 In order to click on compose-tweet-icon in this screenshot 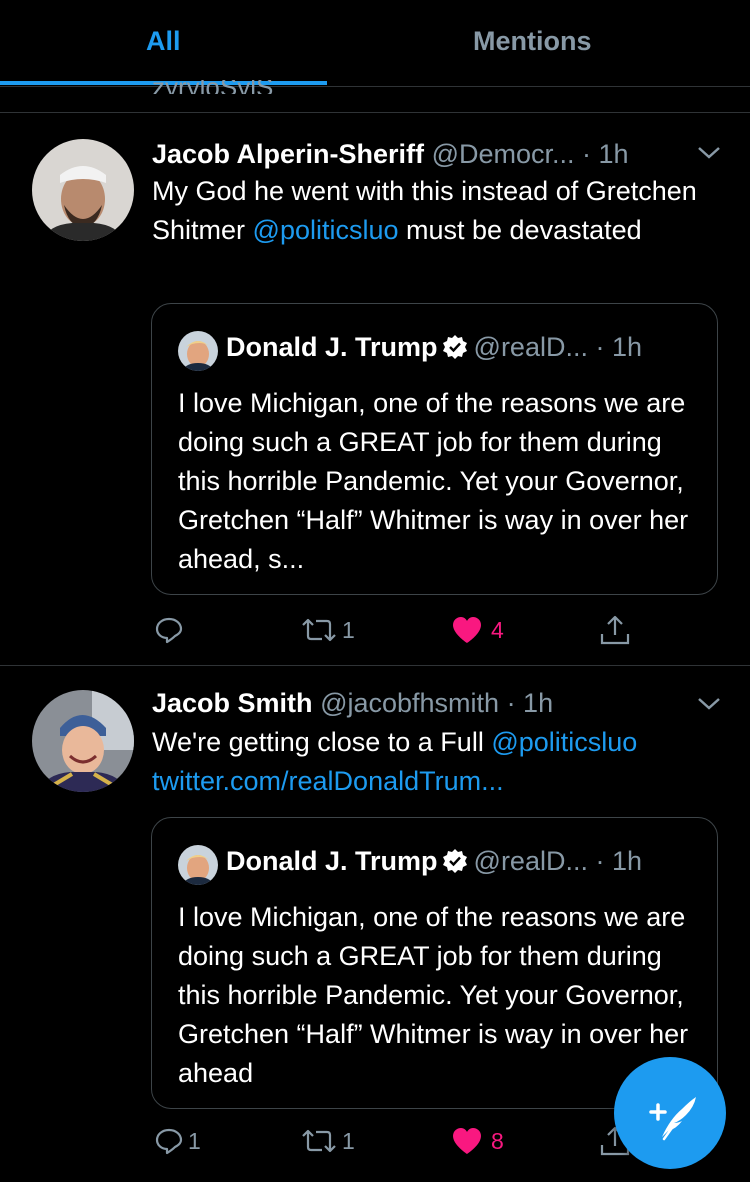, I will do `click(670, 1135)`.